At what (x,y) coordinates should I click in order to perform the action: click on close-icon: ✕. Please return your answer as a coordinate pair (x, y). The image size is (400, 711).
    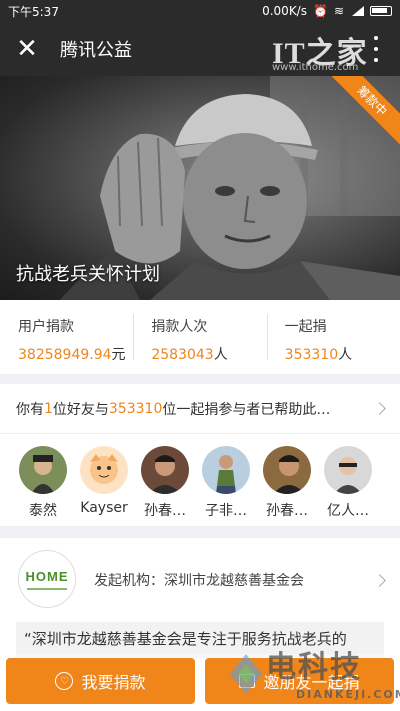
    Looking at the image, I should click on (27, 49).